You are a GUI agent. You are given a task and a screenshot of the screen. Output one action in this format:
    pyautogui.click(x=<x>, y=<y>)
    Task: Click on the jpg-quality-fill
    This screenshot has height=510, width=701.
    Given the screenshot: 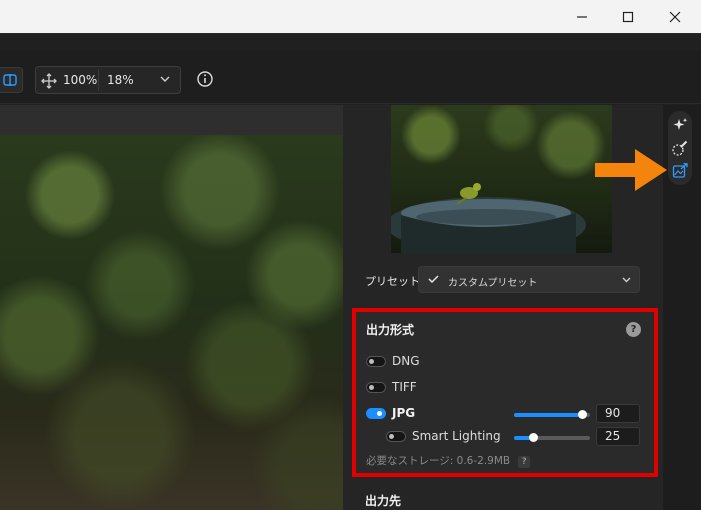 What is the action you would take?
    pyautogui.click(x=548, y=415)
    